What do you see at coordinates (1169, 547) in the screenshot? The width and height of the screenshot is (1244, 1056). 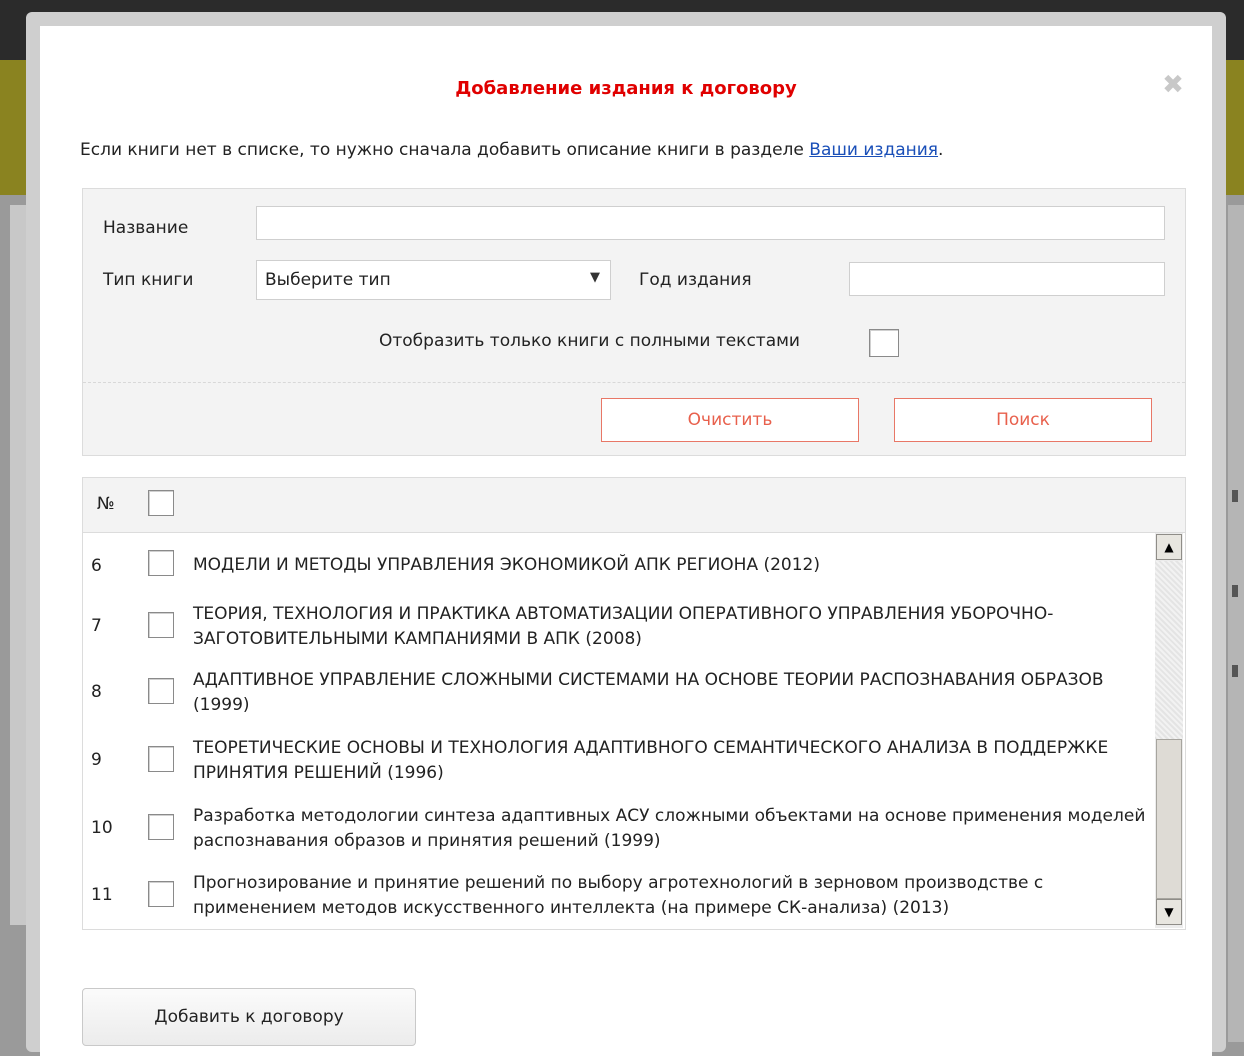 I see `scroll-up-icon: ▲` at bounding box center [1169, 547].